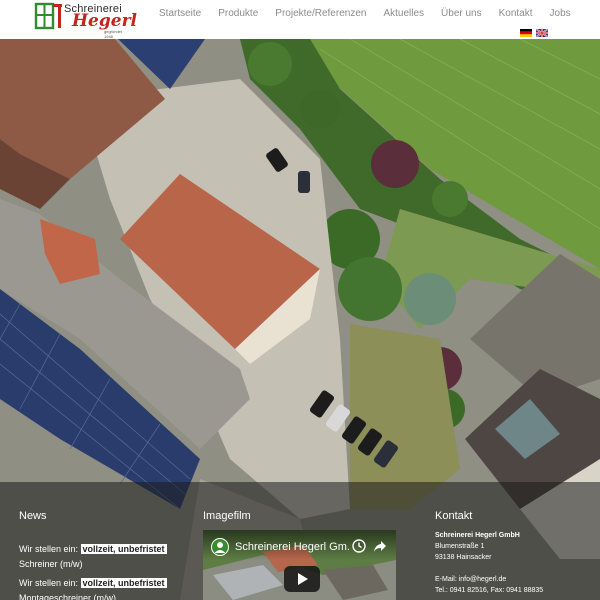 This screenshot has width=600, height=600. I want to click on nav-item-produkte: Produkte, so click(238, 15).